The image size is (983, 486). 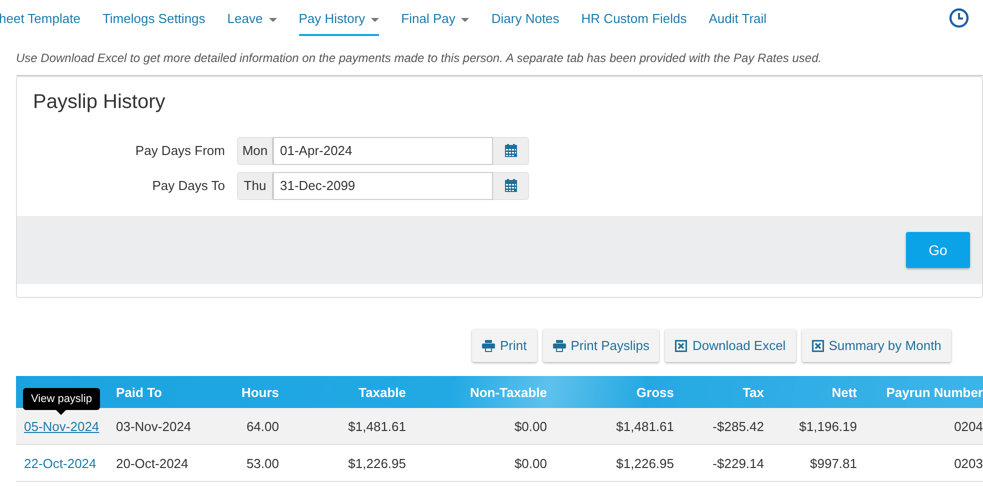 I want to click on action-button: Print Payslips, so click(x=601, y=345).